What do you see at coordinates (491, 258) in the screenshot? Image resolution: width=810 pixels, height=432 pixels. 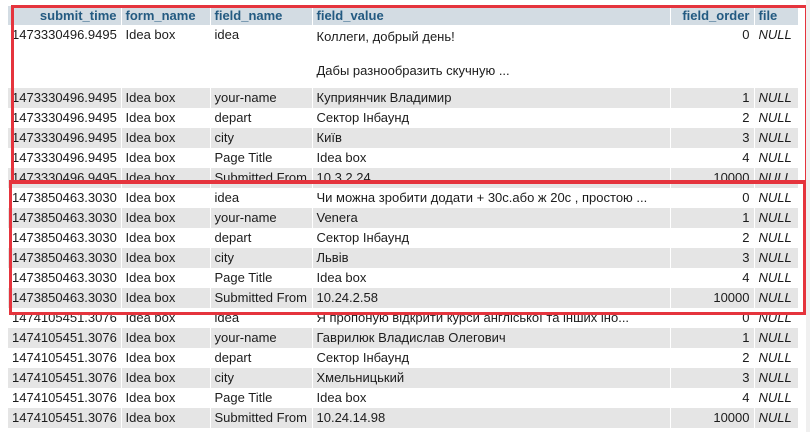 I see `cell-field-value: Львів` at bounding box center [491, 258].